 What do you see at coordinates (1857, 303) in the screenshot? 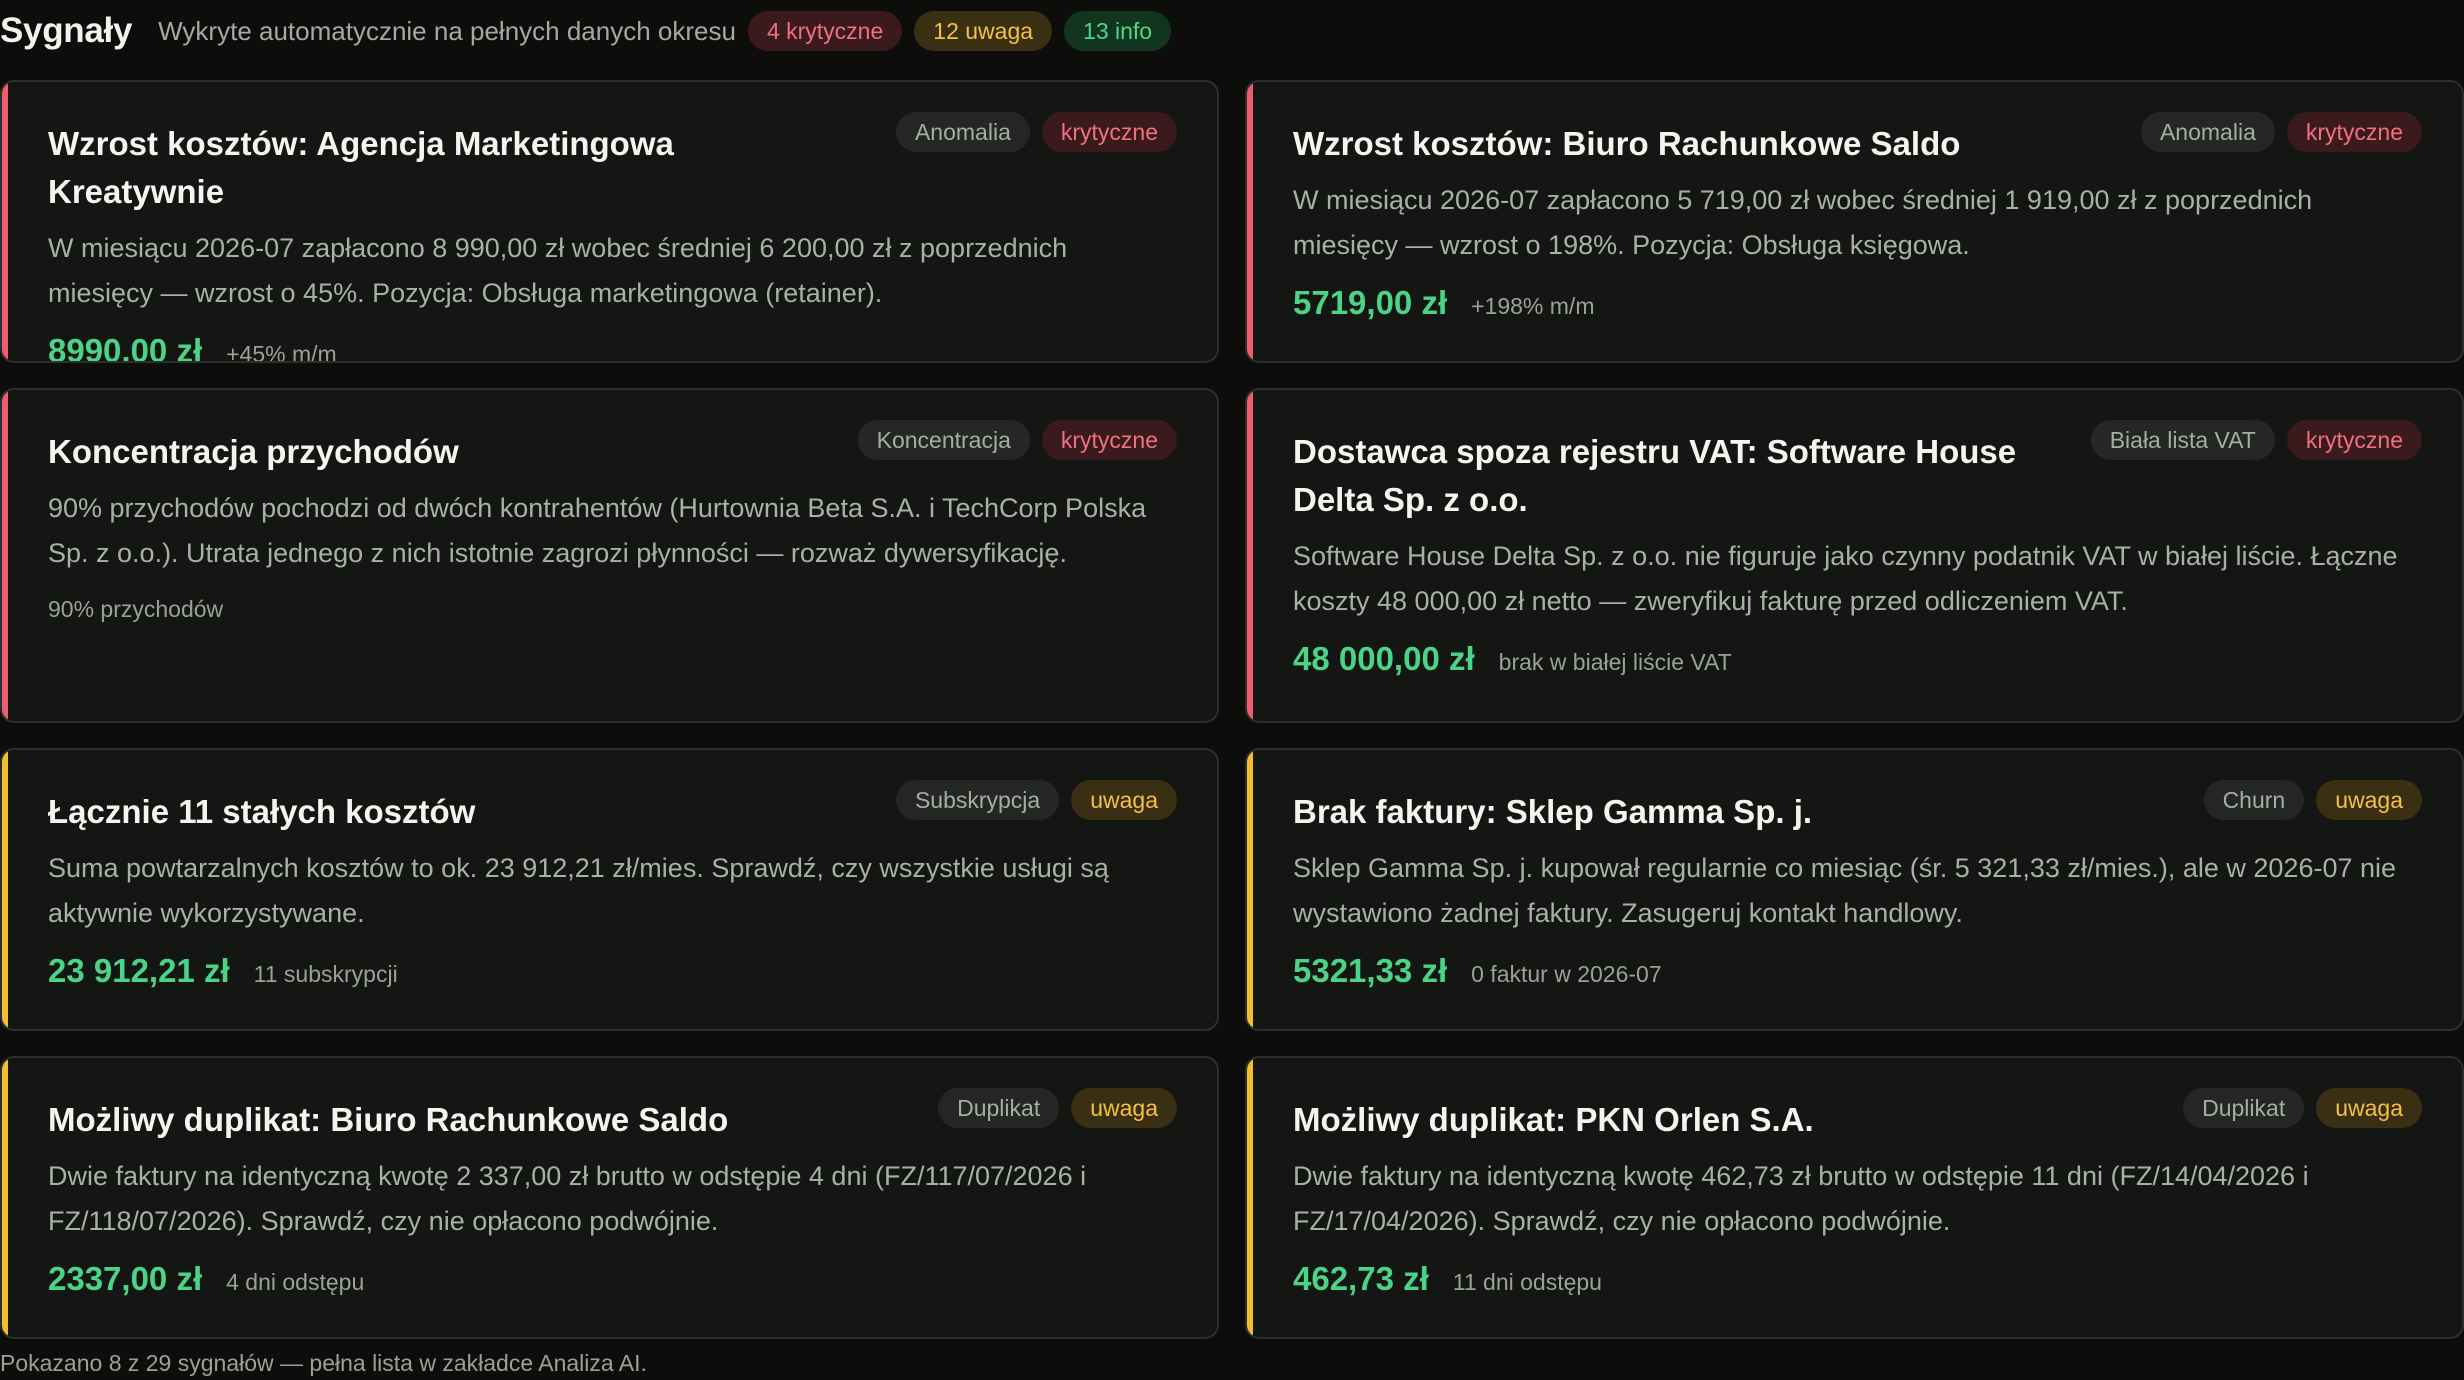
I see `signal-footer: 5719,00 zł +198% m/m` at bounding box center [1857, 303].